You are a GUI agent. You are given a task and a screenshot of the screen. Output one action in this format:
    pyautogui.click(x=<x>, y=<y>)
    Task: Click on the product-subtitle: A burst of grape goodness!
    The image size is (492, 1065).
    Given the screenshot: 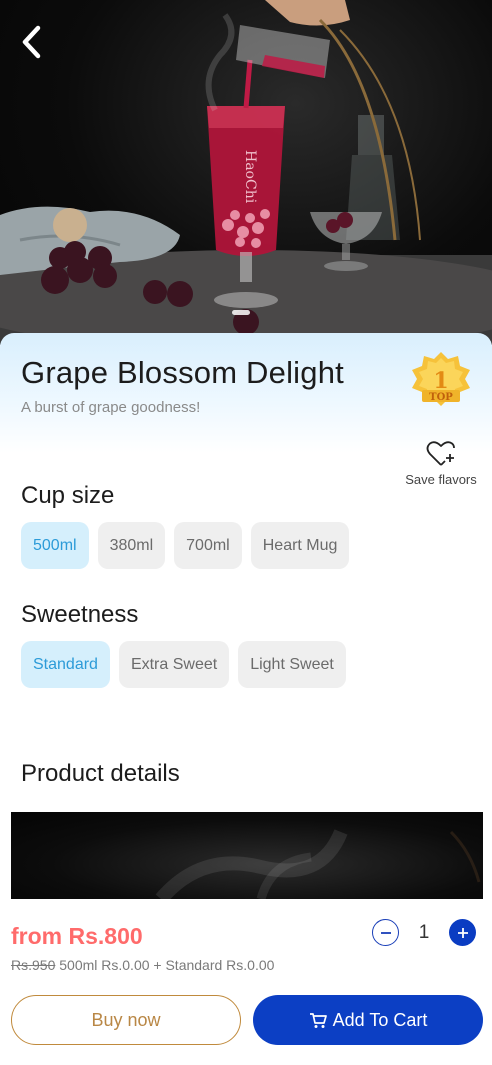 What is the action you would take?
    pyautogui.click(x=111, y=407)
    